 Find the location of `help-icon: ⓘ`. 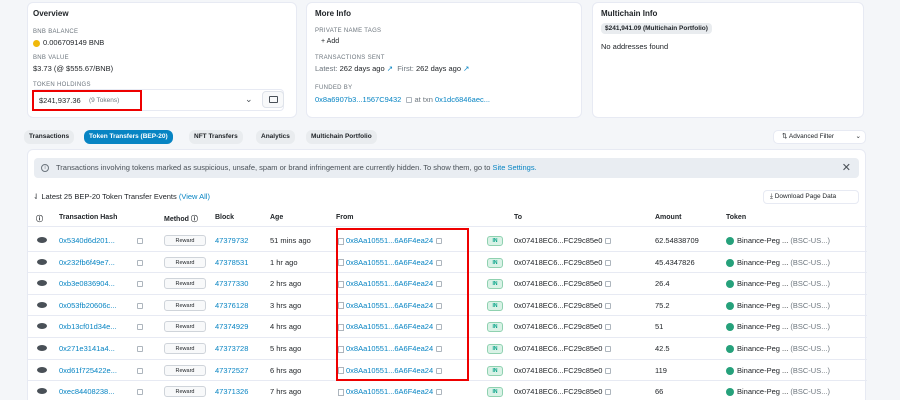

help-icon: ⓘ is located at coordinates (39, 219).